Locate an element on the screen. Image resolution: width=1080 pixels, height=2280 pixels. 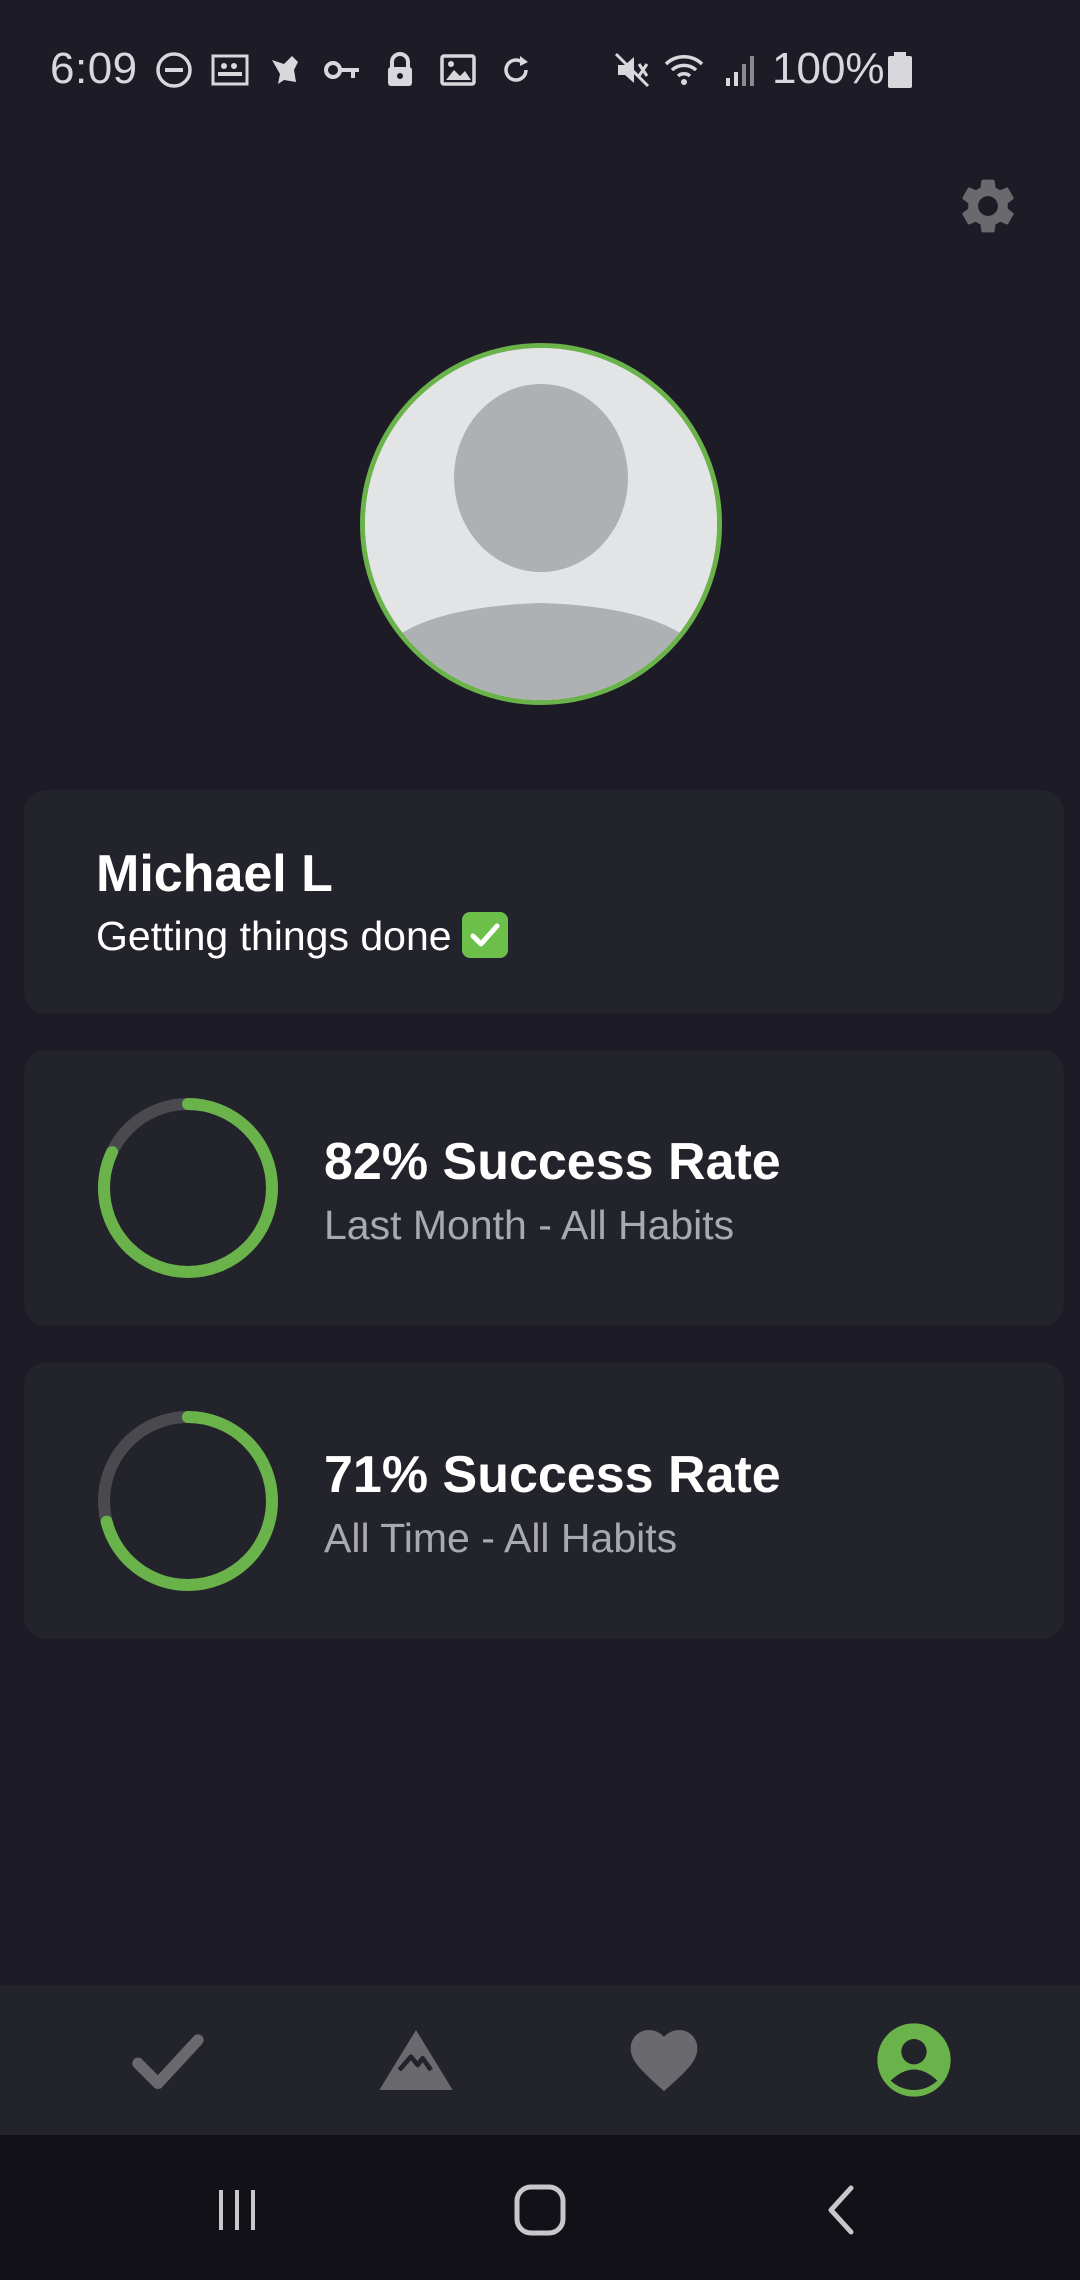
nav-goals is located at coordinates (416, 2060).